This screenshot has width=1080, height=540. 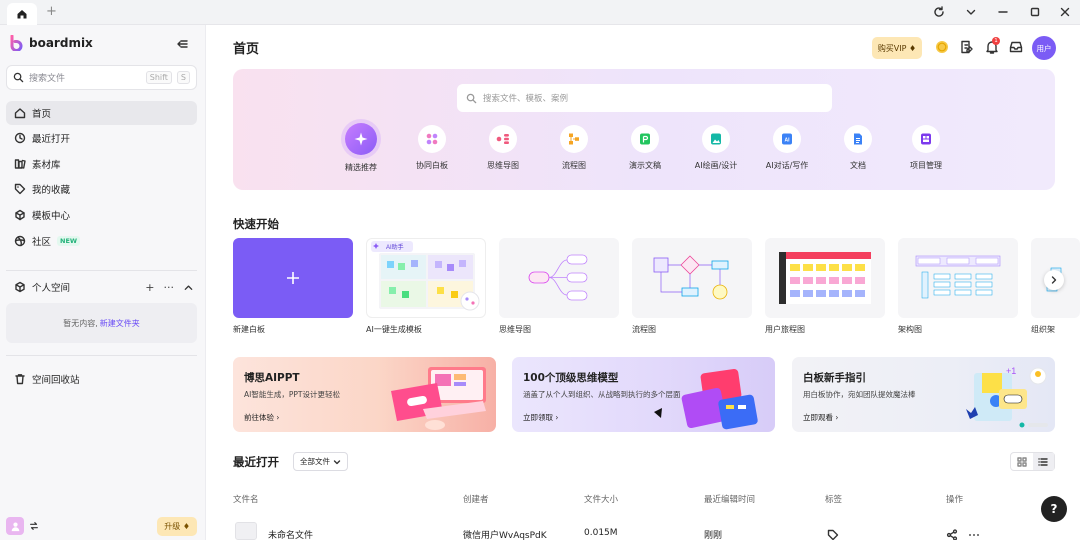 I want to click on banner-title: 博思AIPPT, so click(x=272, y=378).